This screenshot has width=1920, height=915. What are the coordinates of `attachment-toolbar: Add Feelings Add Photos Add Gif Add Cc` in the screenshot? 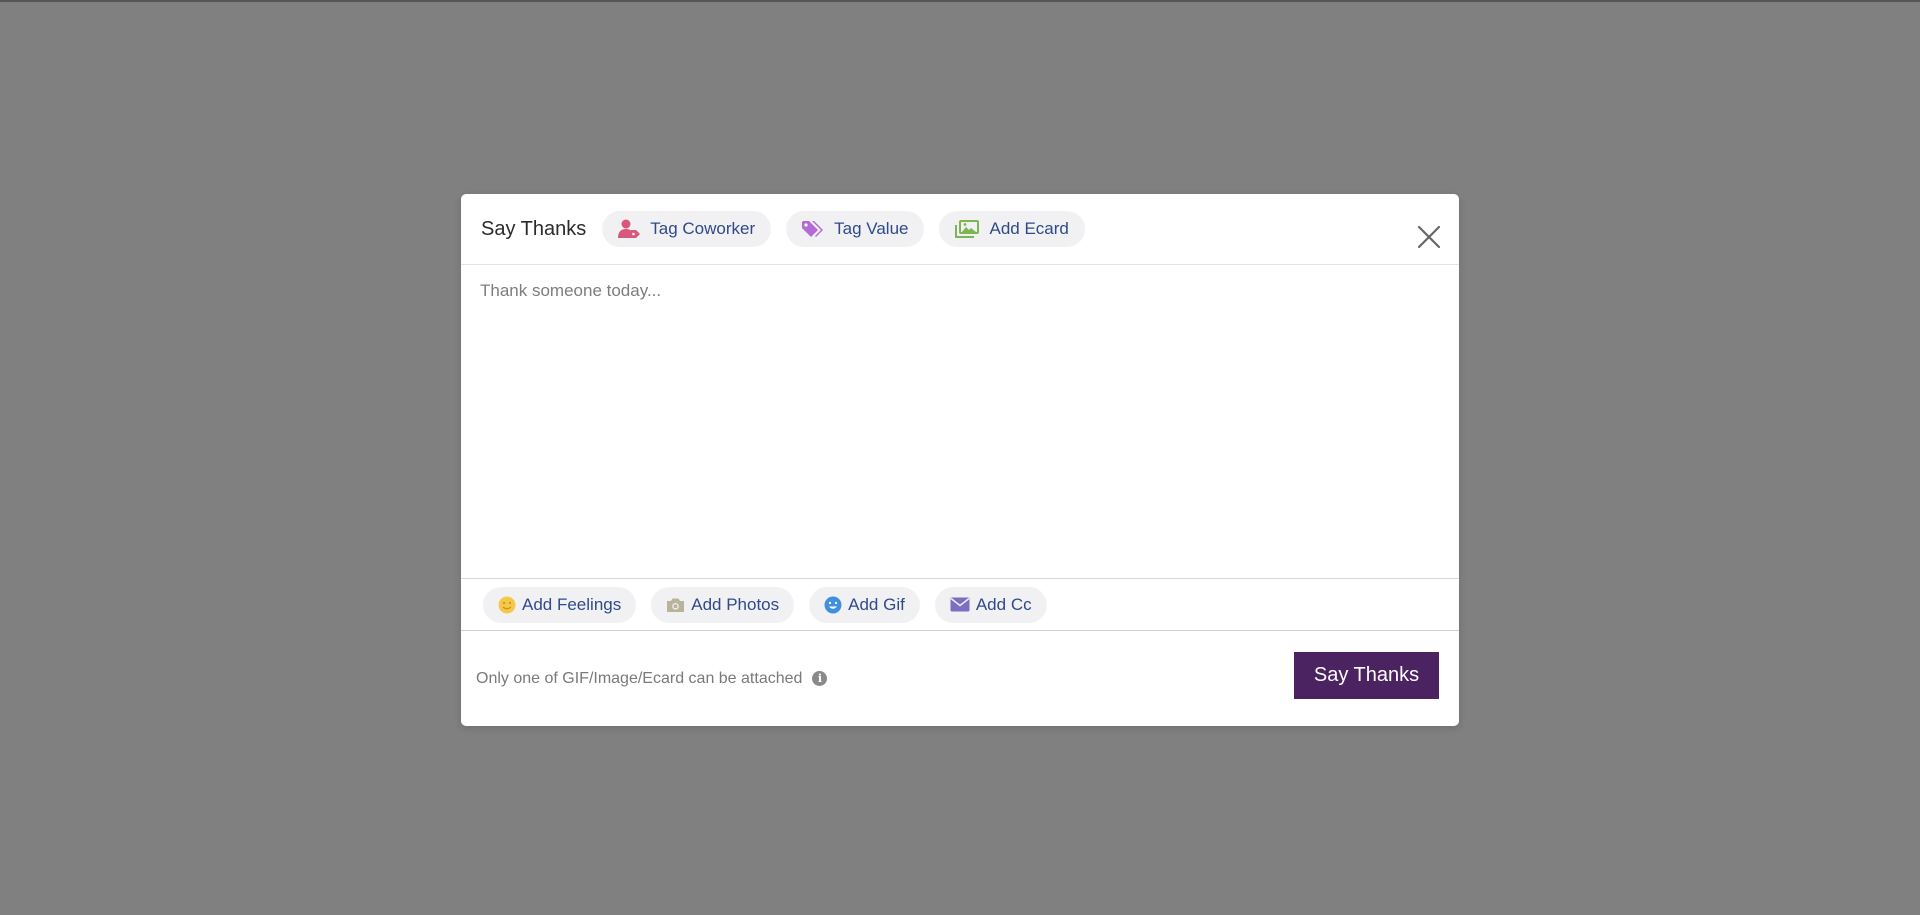 It's located at (960, 604).